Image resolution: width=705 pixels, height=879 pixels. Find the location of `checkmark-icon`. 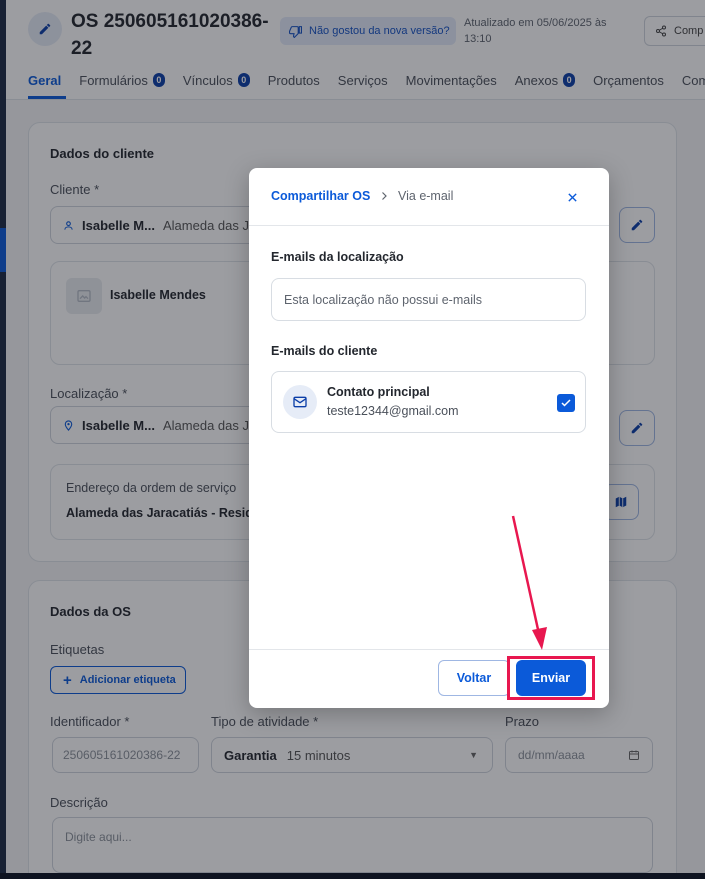

checkmark-icon is located at coordinates (566, 403).